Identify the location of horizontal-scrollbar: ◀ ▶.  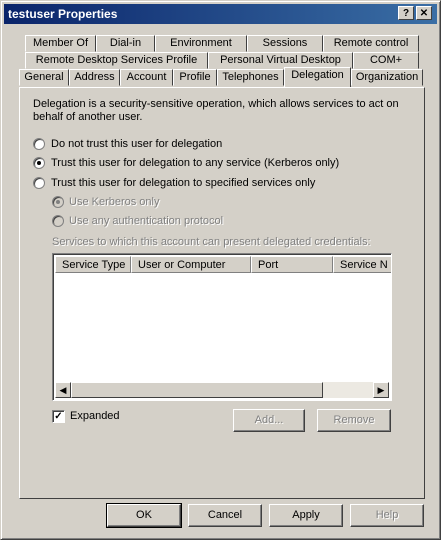
(222, 390).